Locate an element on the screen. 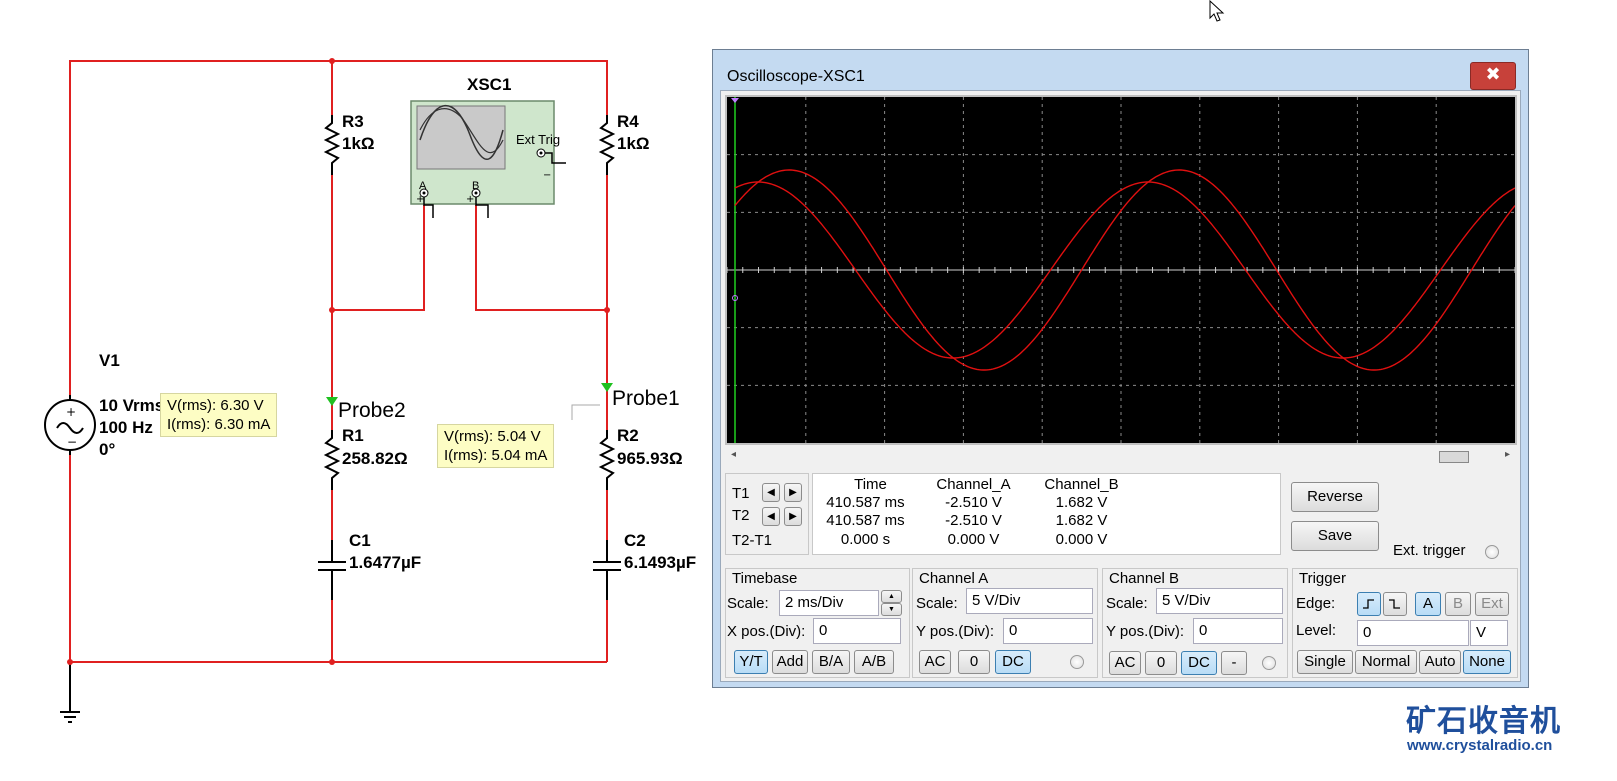  r3-name: R3 is located at coordinates (353, 121).